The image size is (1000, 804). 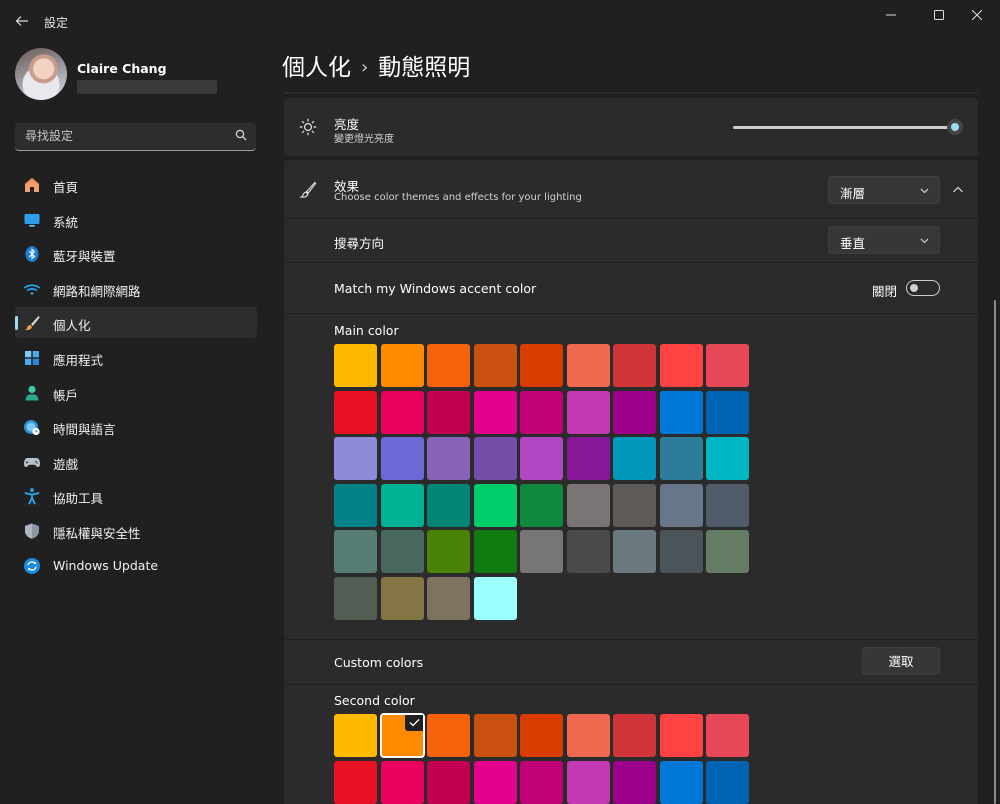 I want to click on search-box, so click(x=135, y=137).